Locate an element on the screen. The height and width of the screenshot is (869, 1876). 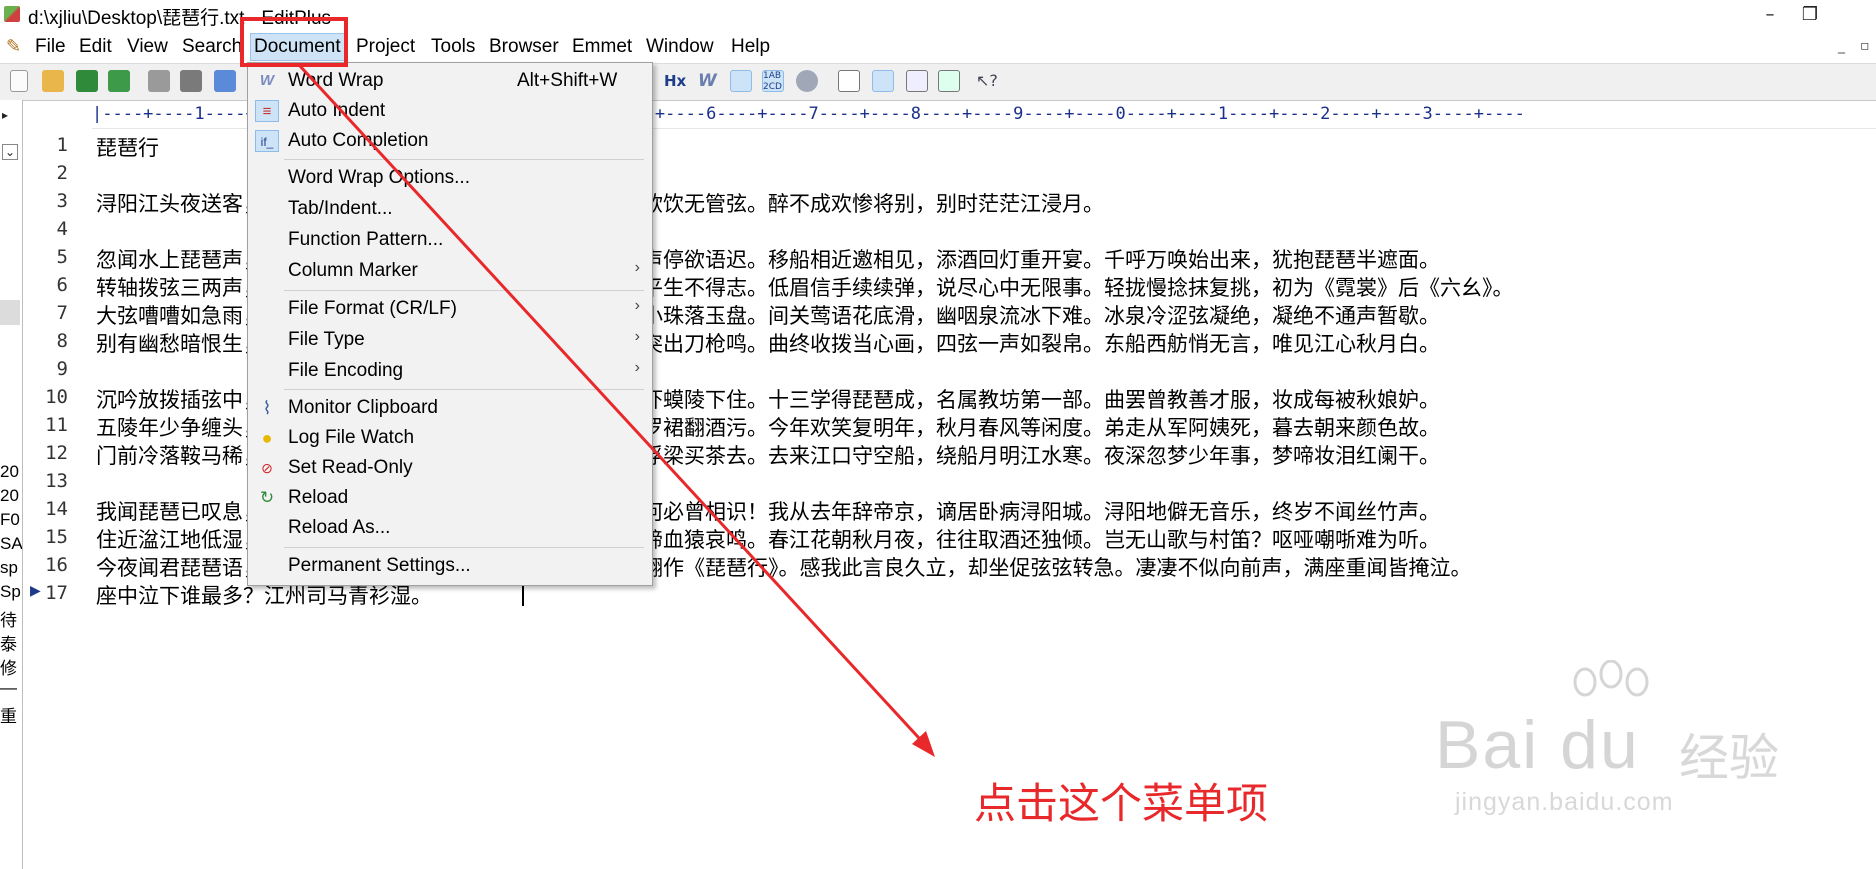
watermark-url: jingyan.baidu.com is located at coordinates (1564, 802).